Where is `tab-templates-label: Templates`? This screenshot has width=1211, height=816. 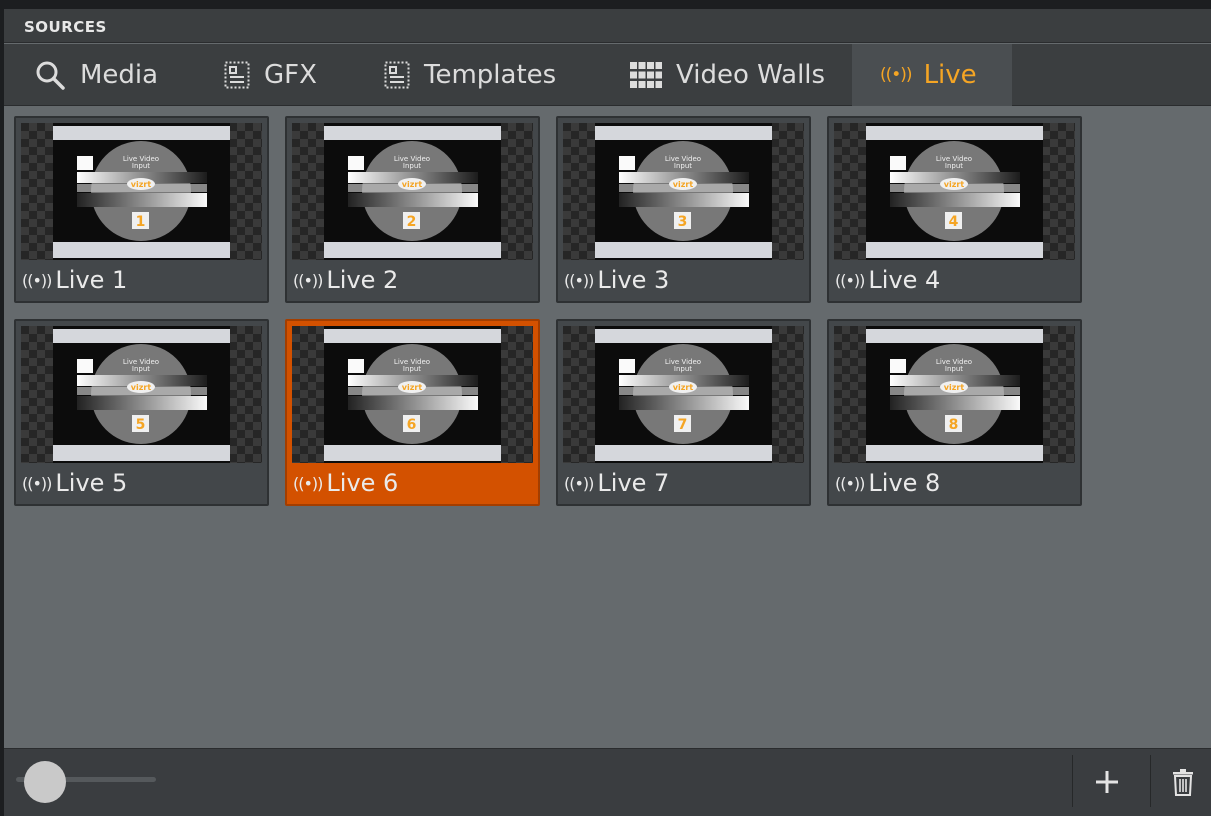 tab-templates-label: Templates is located at coordinates (490, 75).